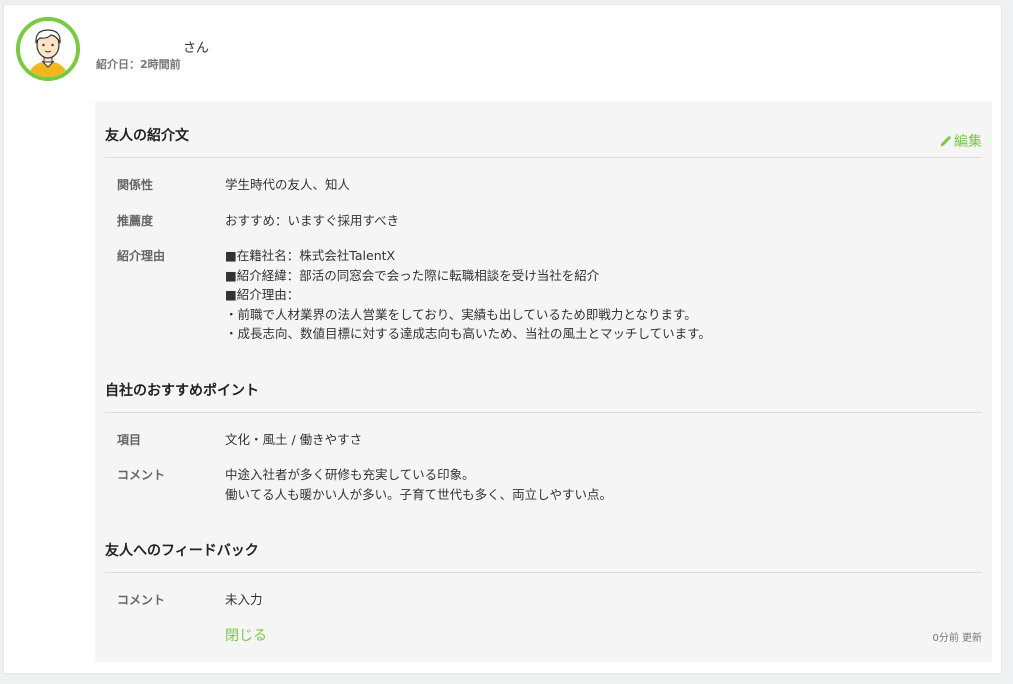  Describe the element at coordinates (419, 494) in the screenshot. I see `value-line: 働いてる人も暖かい人が多い。子育て世代も多く、両立しやすい点。` at that location.